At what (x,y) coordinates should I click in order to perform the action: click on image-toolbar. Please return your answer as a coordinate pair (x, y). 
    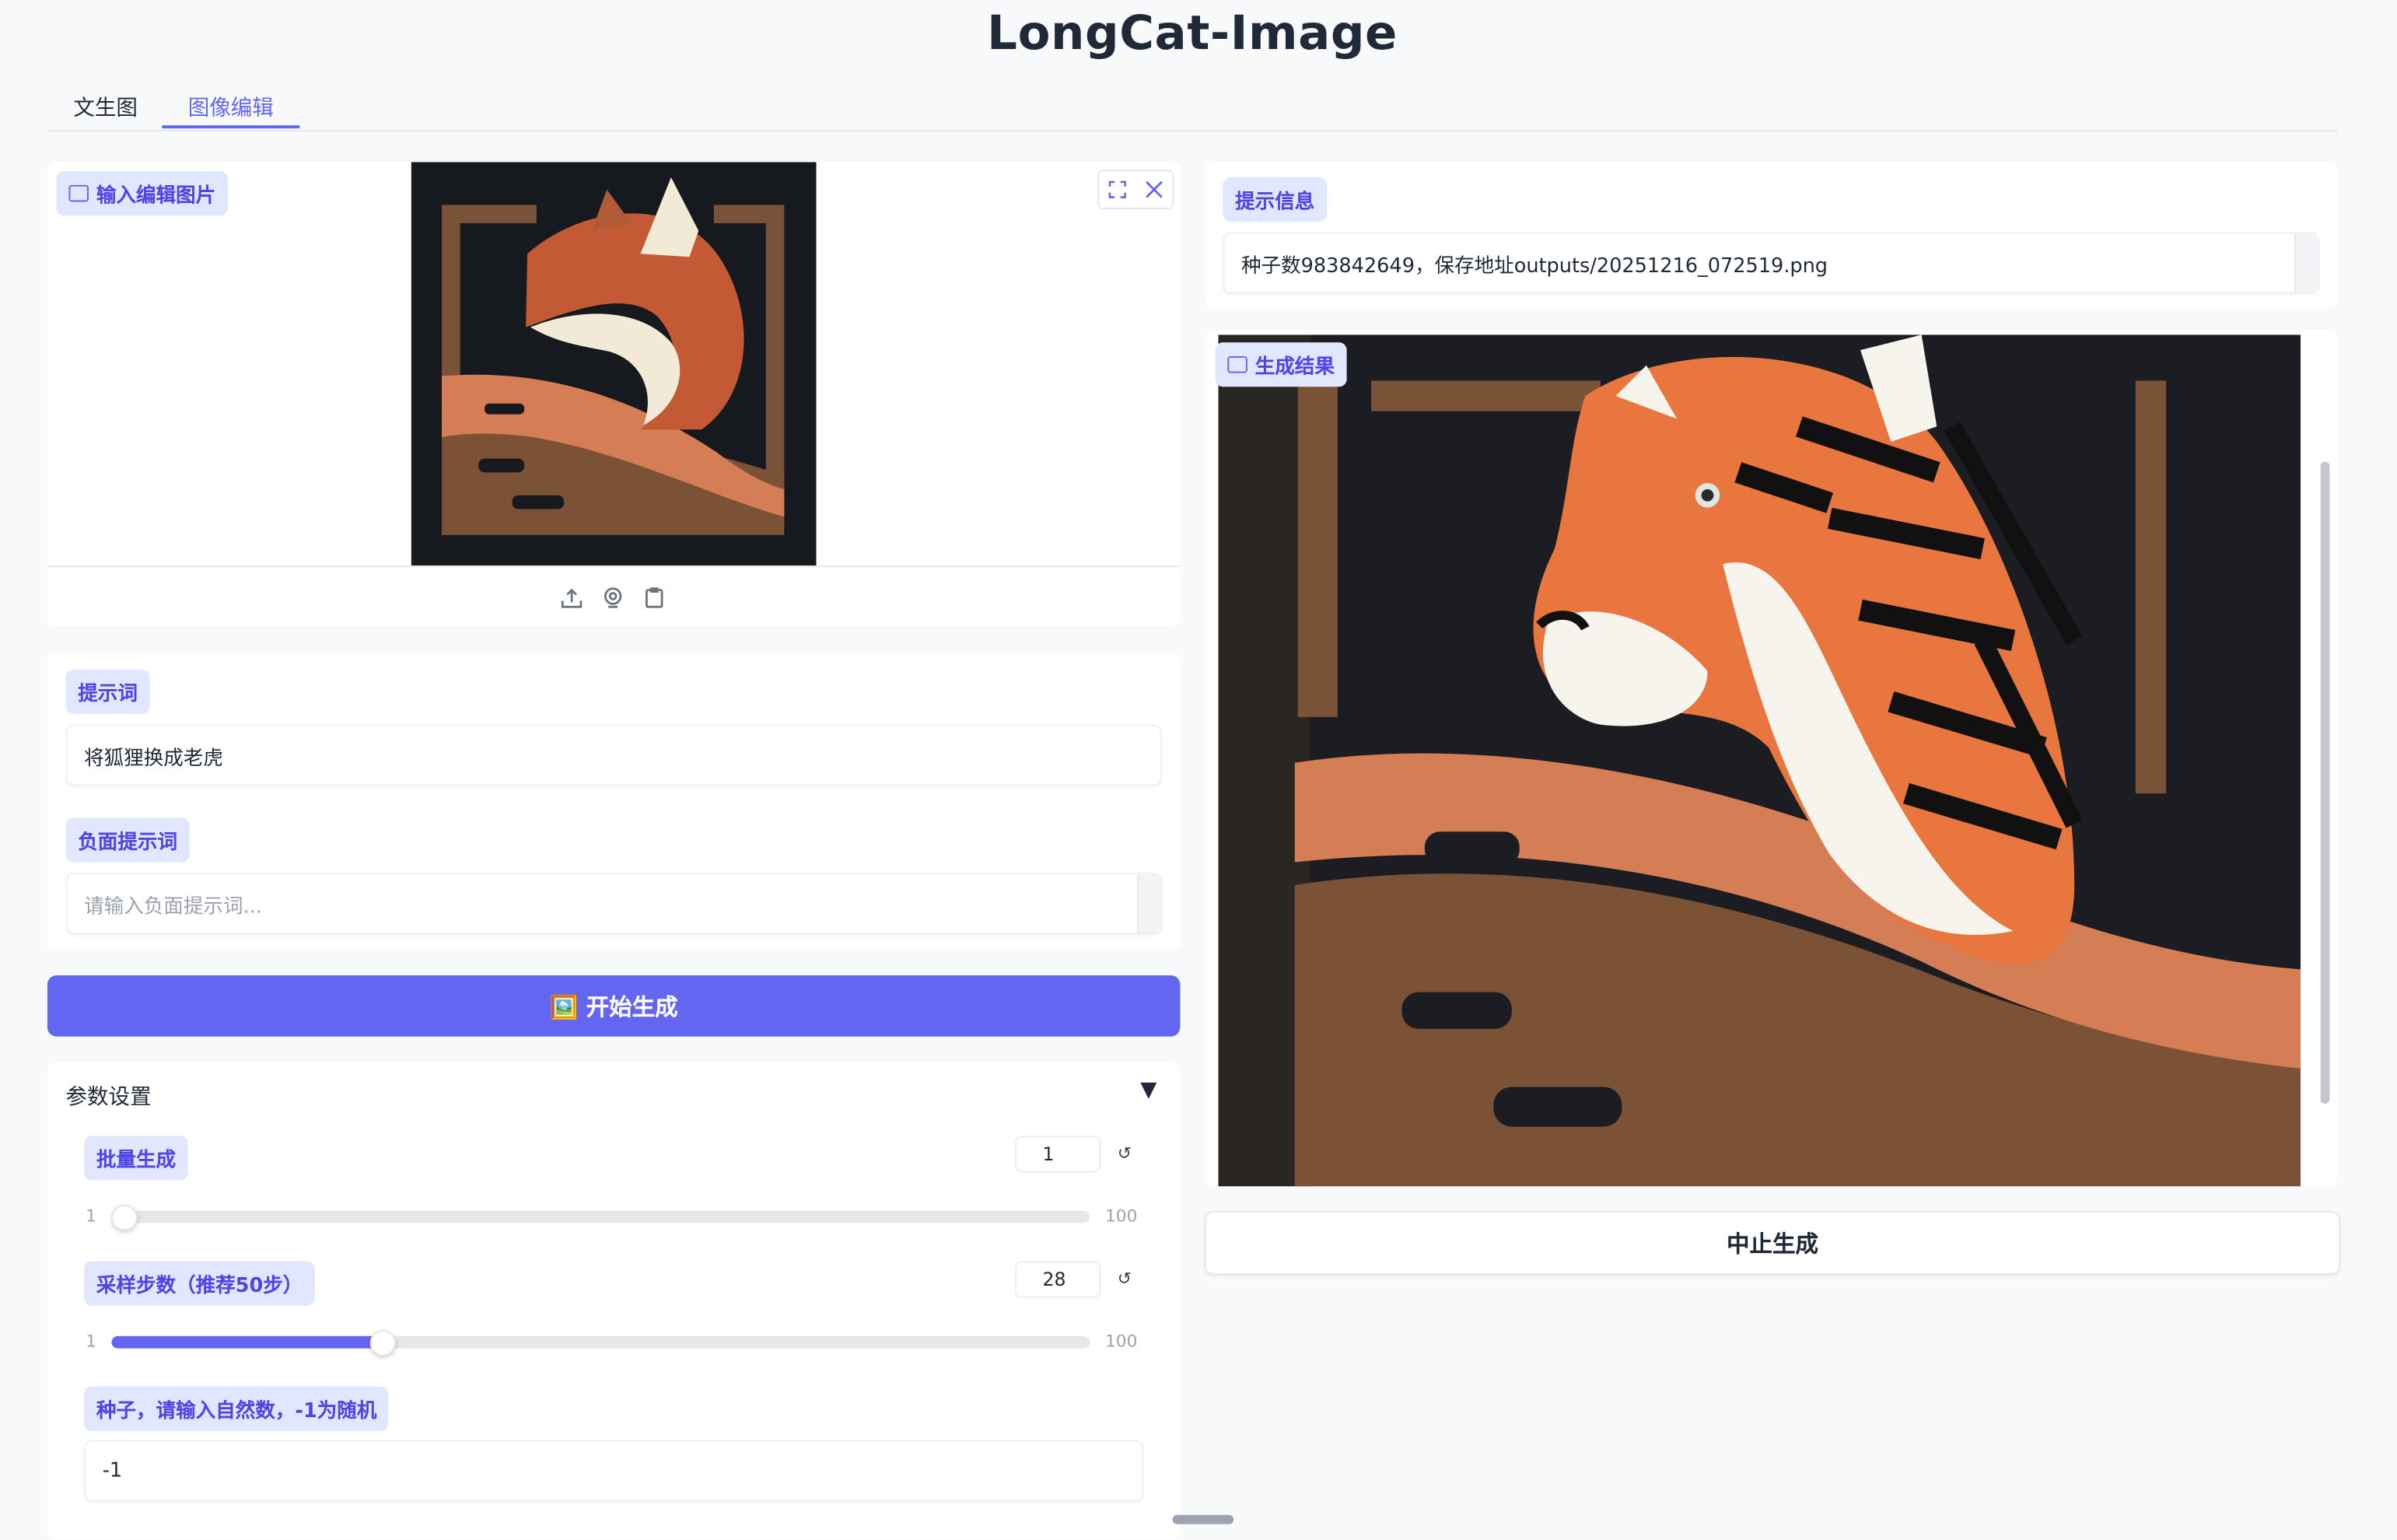
    Looking at the image, I should click on (1135, 190).